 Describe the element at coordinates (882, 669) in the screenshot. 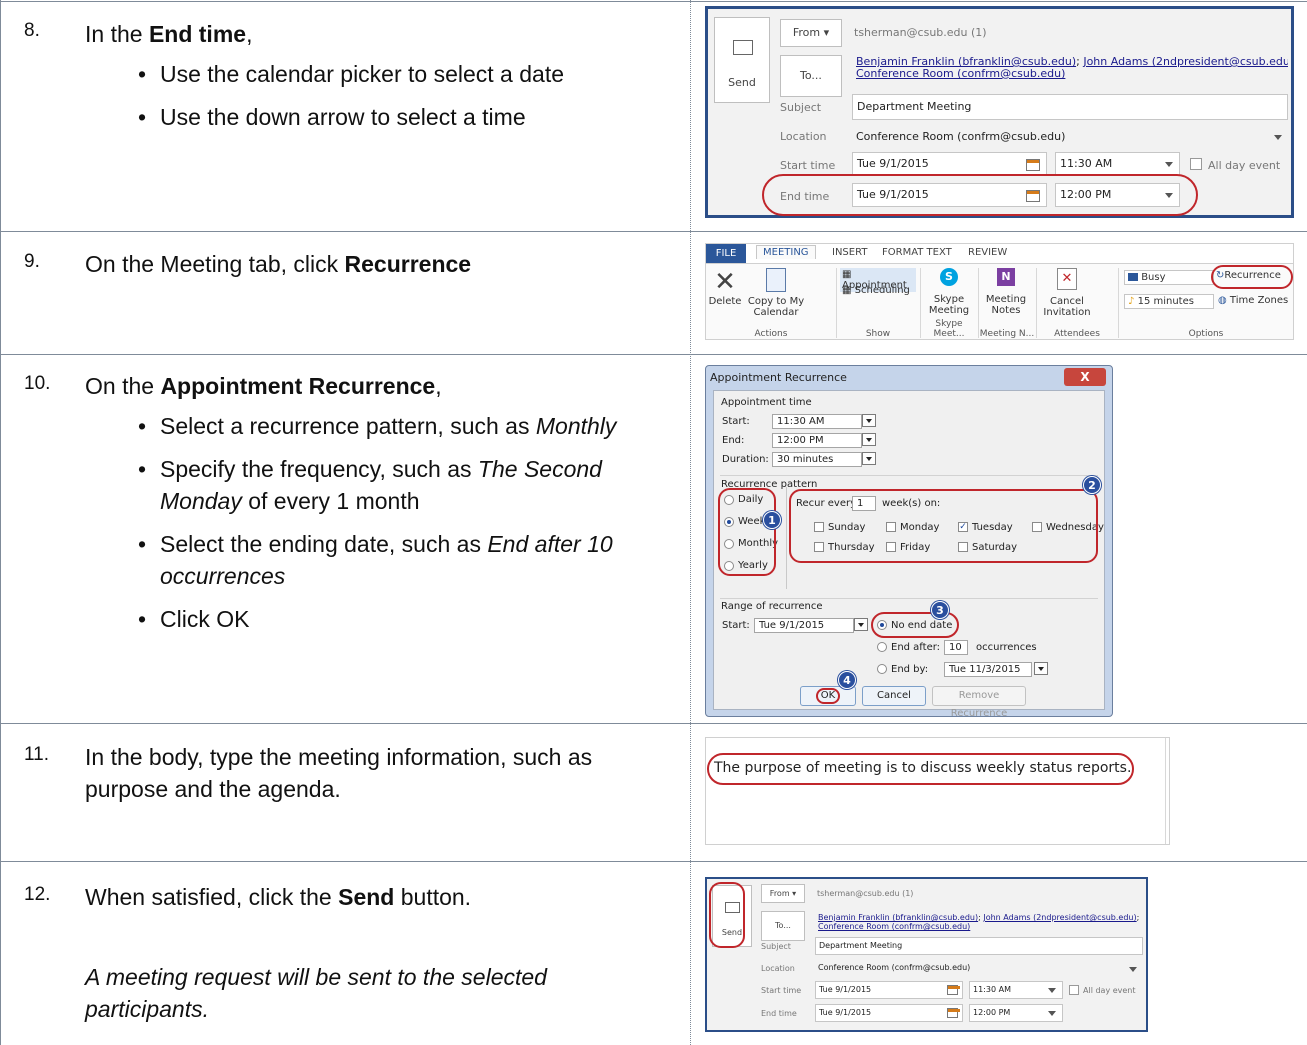

I see `radio-end-by` at that location.